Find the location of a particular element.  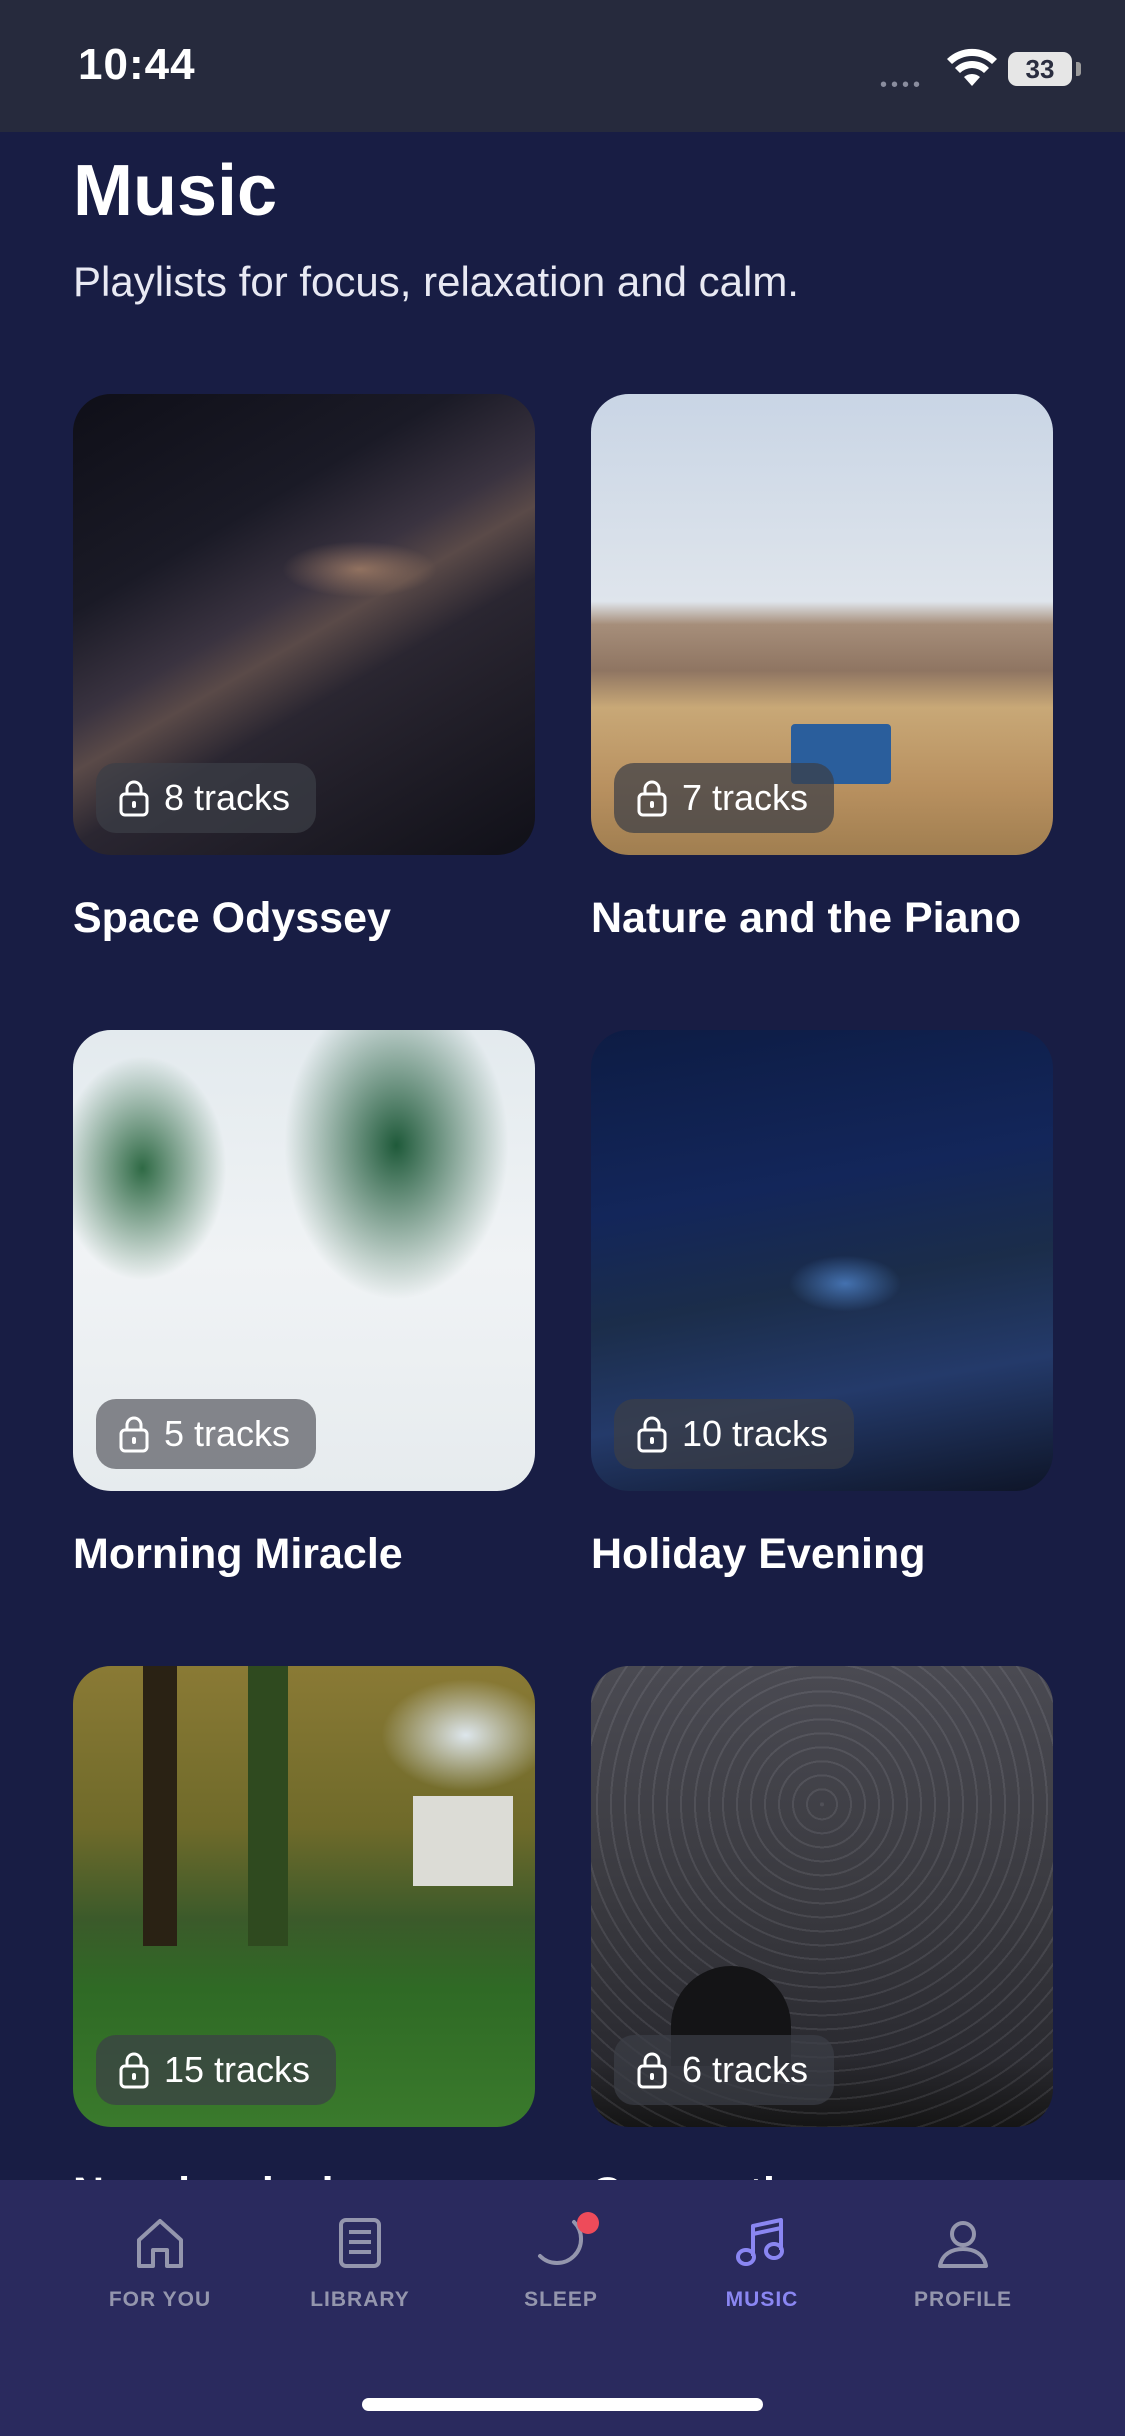

notification-dot is located at coordinates (588, 2223).